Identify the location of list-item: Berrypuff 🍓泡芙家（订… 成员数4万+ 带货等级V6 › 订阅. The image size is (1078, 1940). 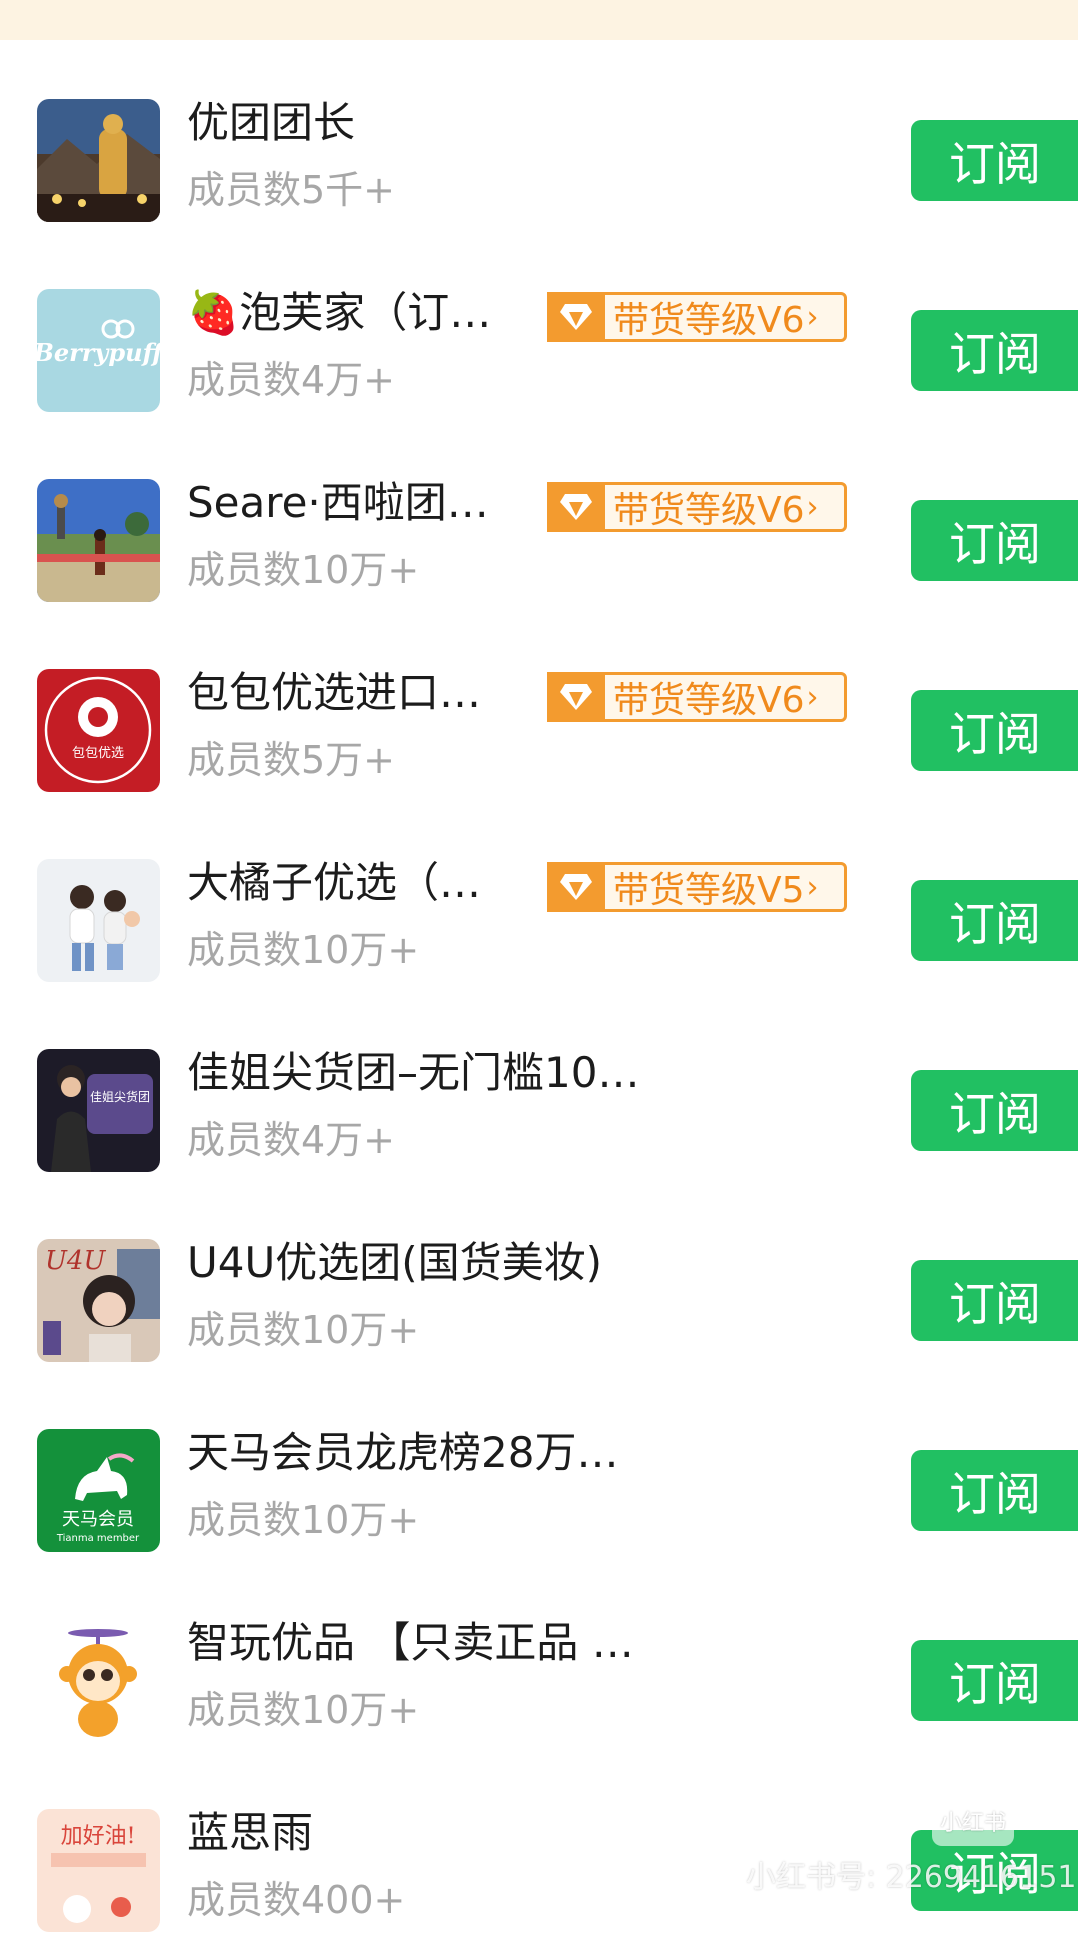
(539, 325).